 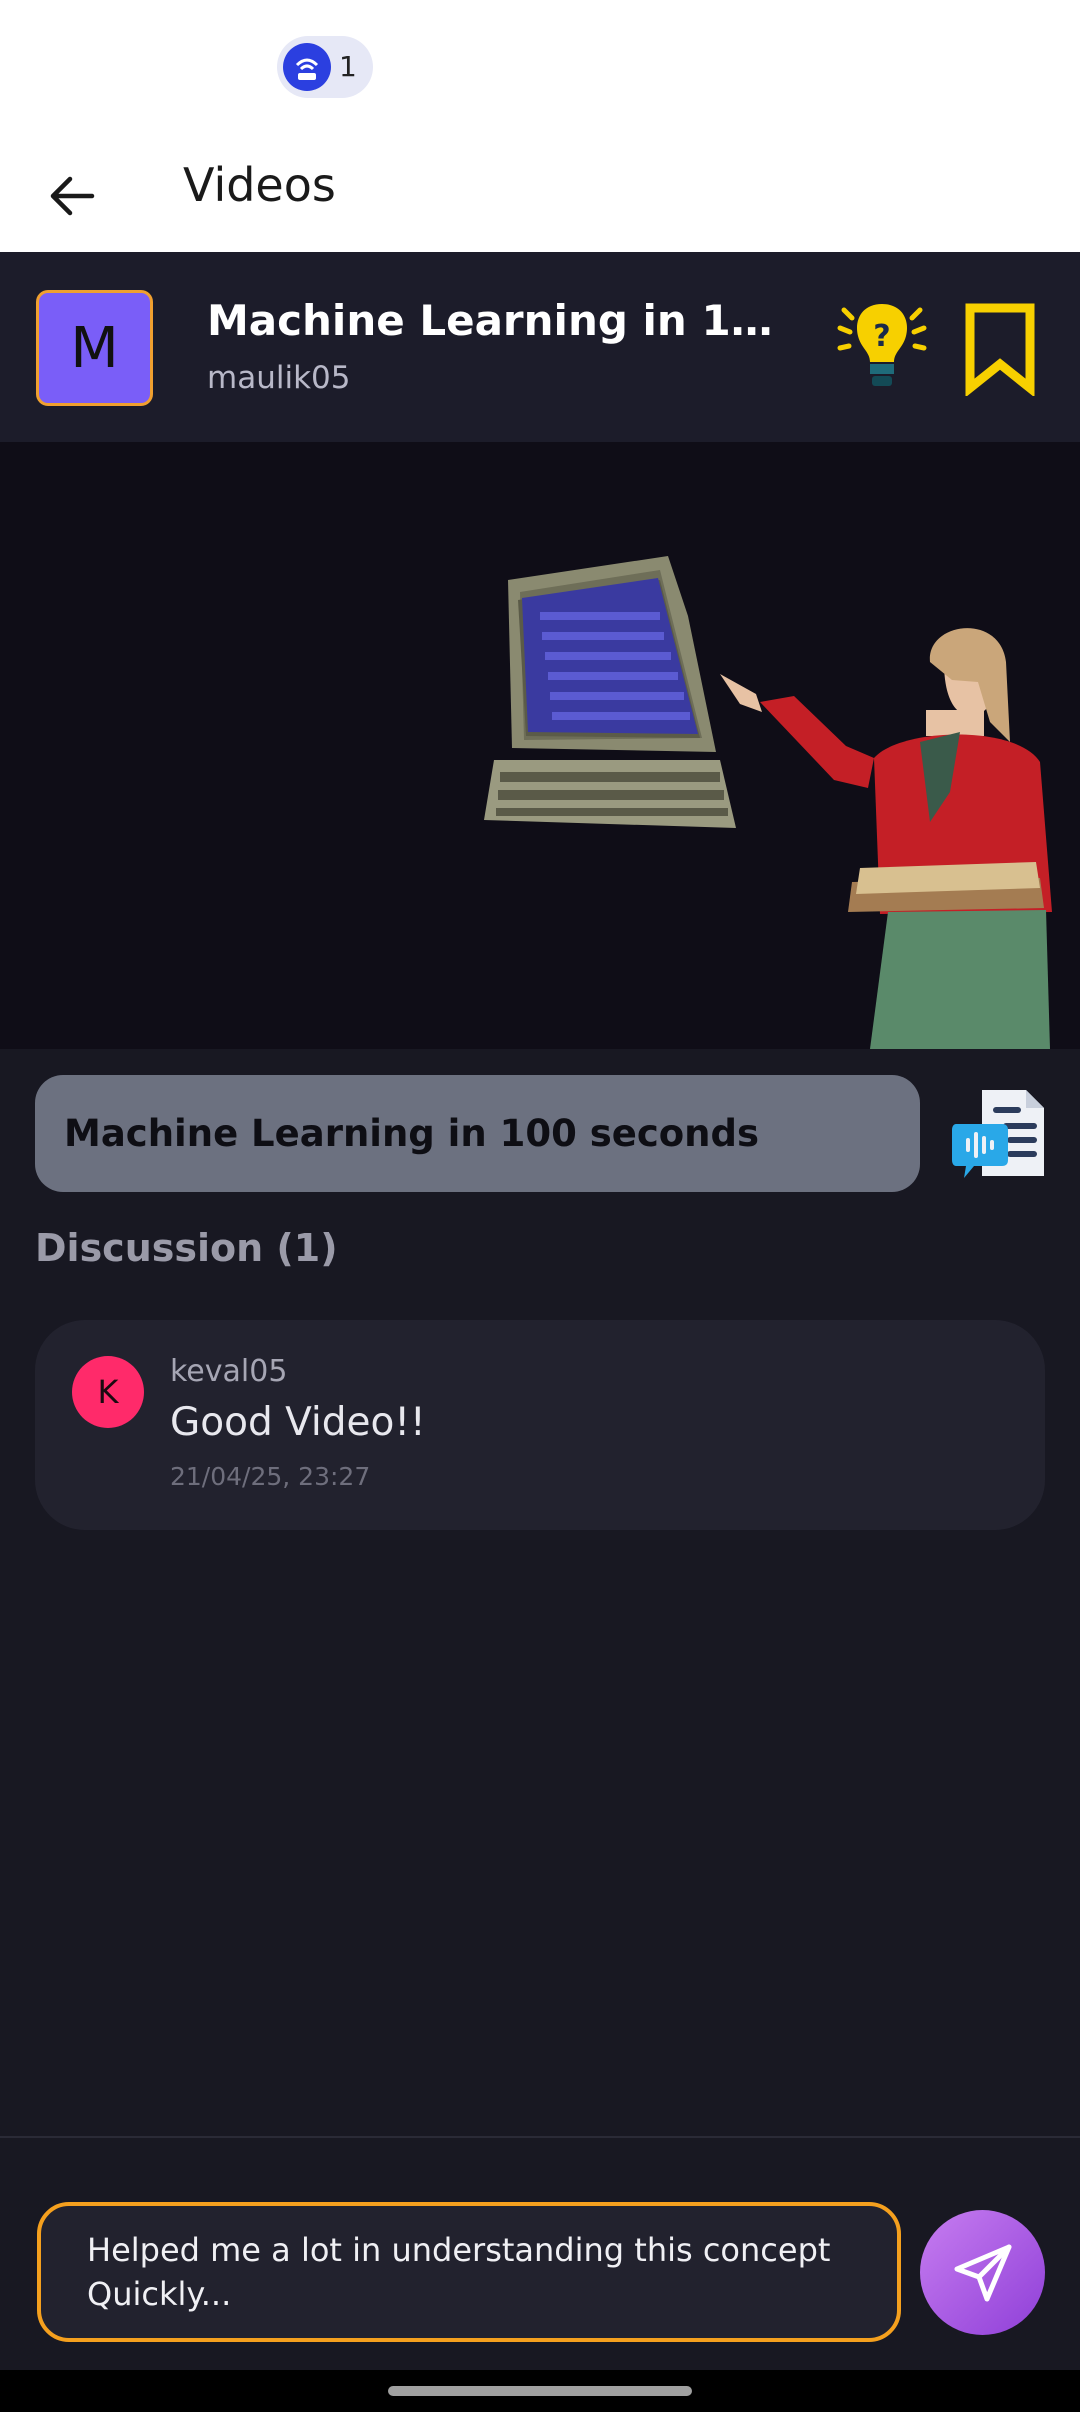 I want to click on video-title-label: Machine Learning in 100 seconds, so click(x=412, y=1133).